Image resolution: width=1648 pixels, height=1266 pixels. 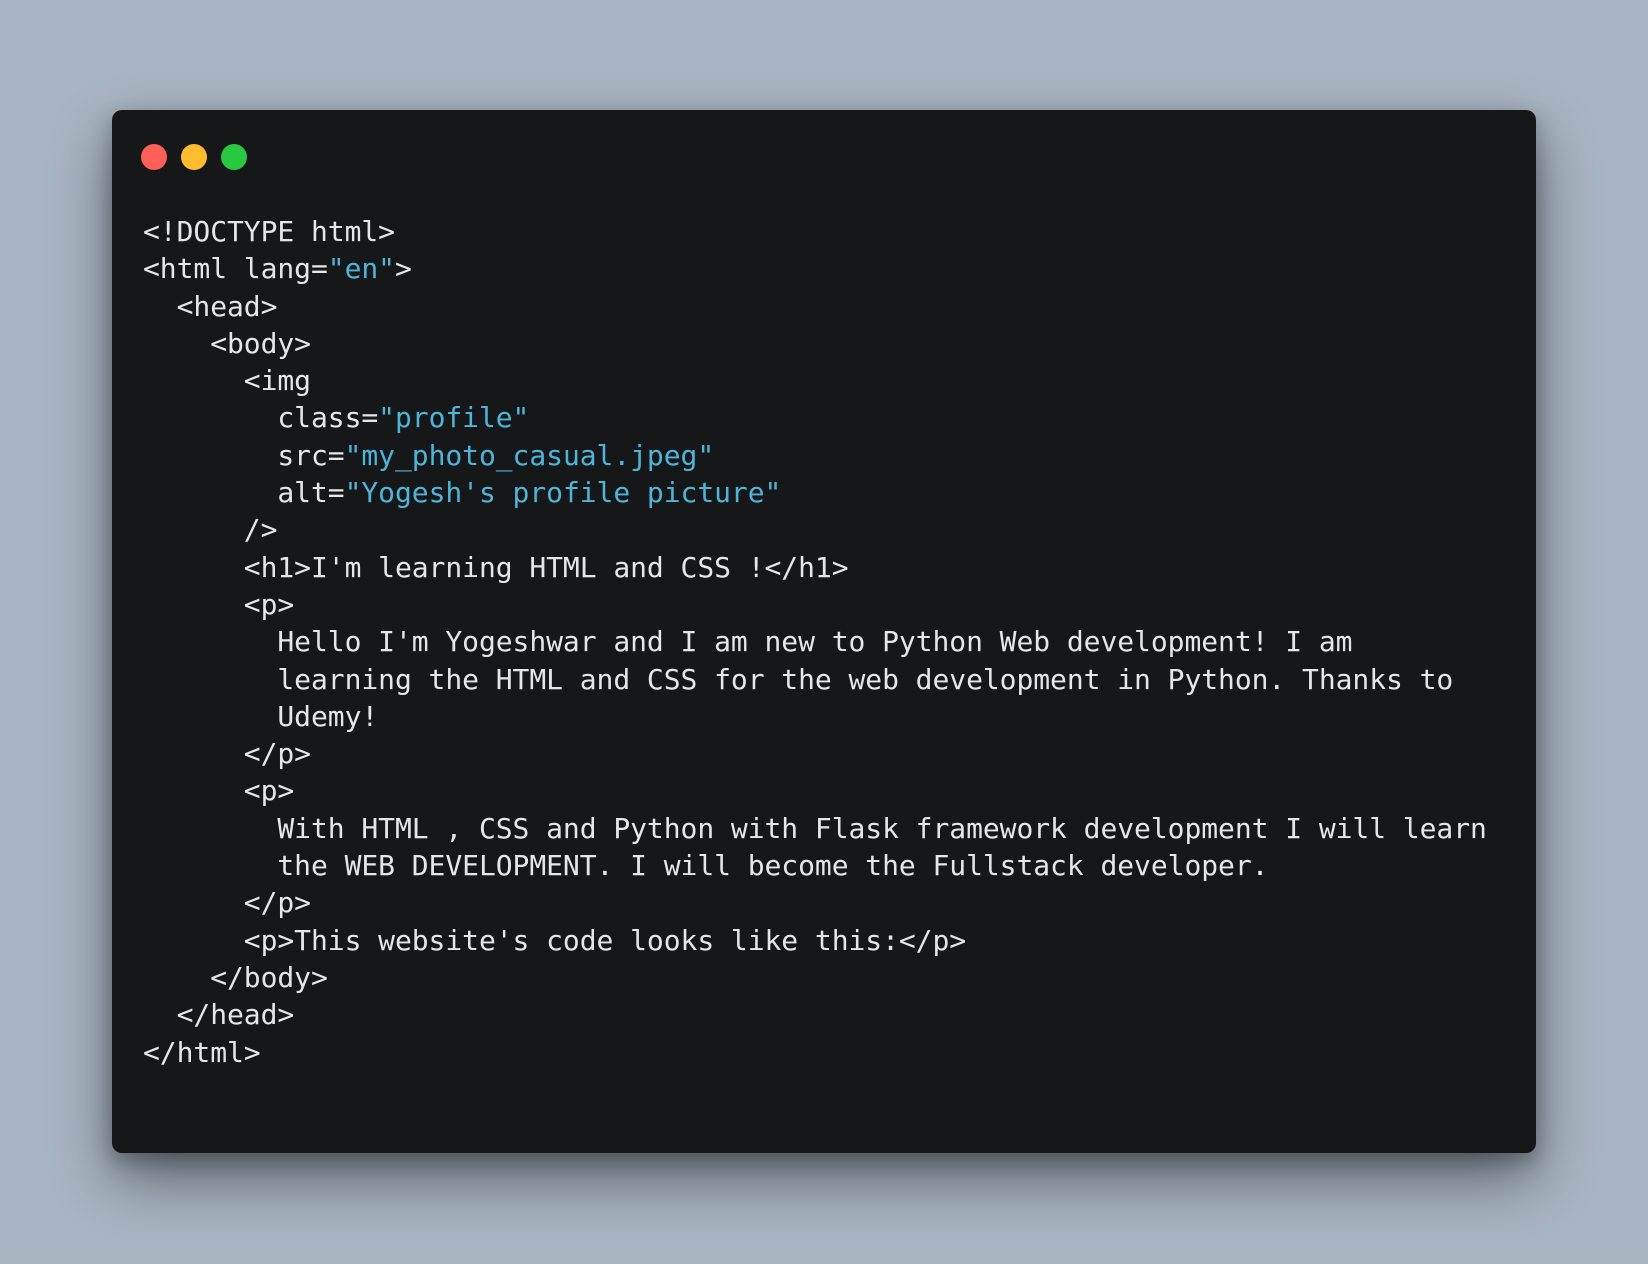 What do you see at coordinates (563, 493) in the screenshot?
I see `string-token: "Yogesh's profile picture"` at bounding box center [563, 493].